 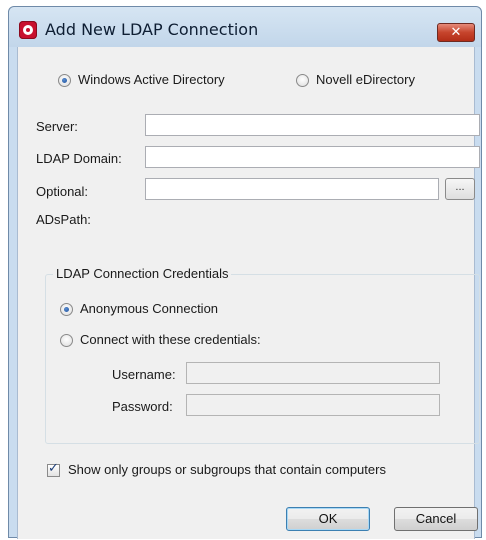 I want to click on radio-connect-with-credentials, so click(x=66, y=340).